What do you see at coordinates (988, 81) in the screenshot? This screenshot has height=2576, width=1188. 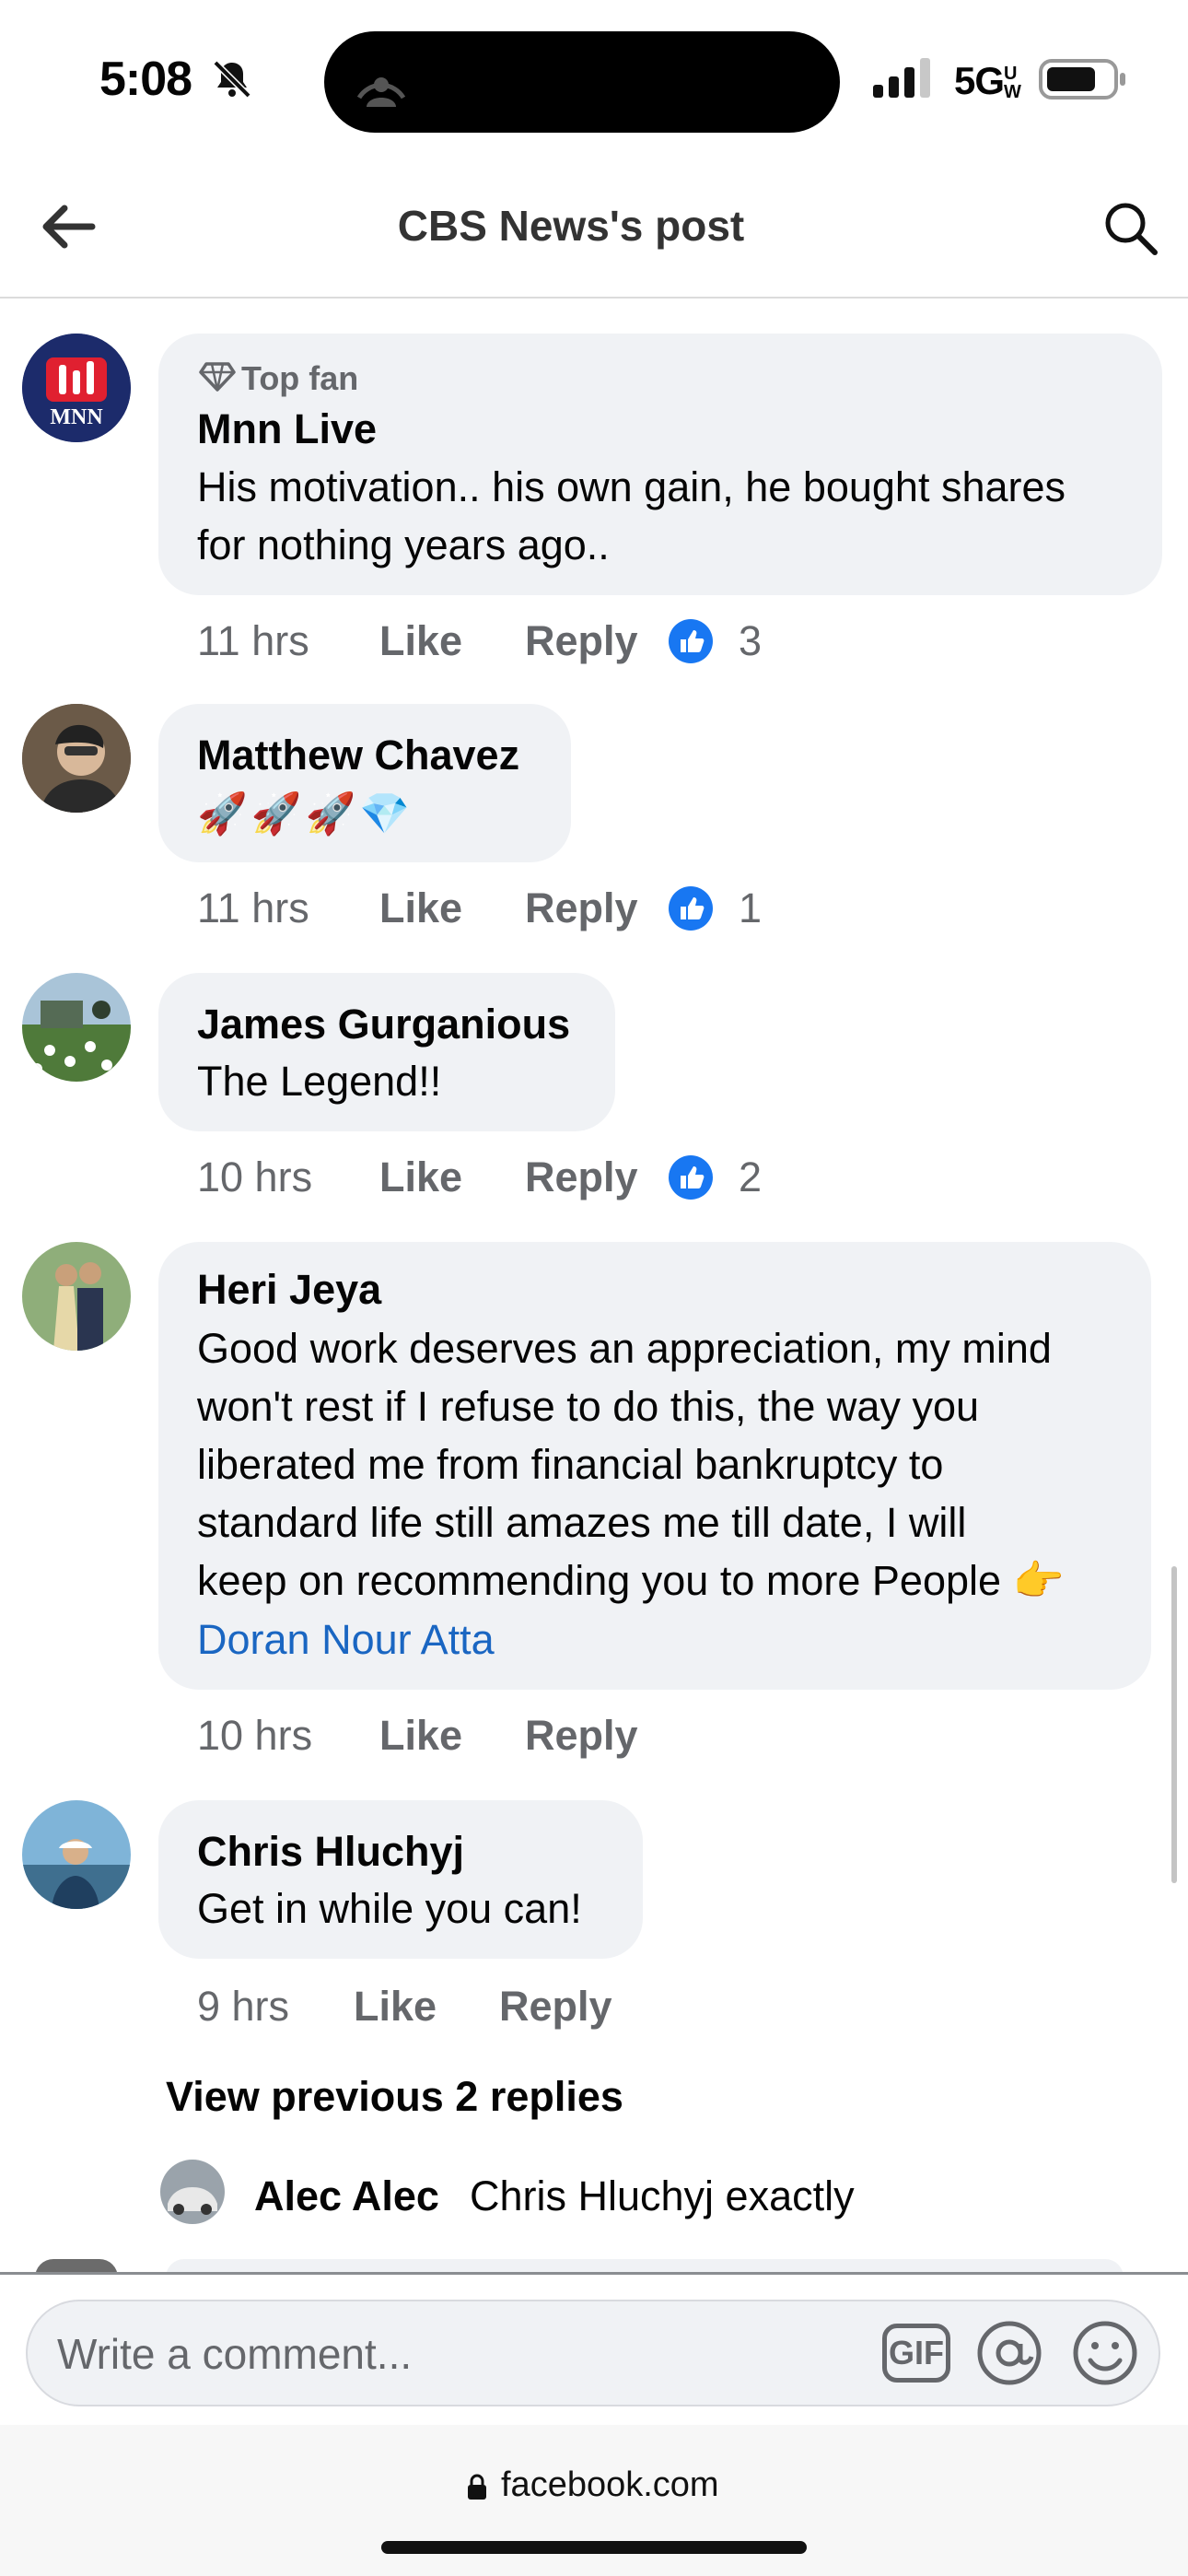 I see `network-type: 5GUW` at bounding box center [988, 81].